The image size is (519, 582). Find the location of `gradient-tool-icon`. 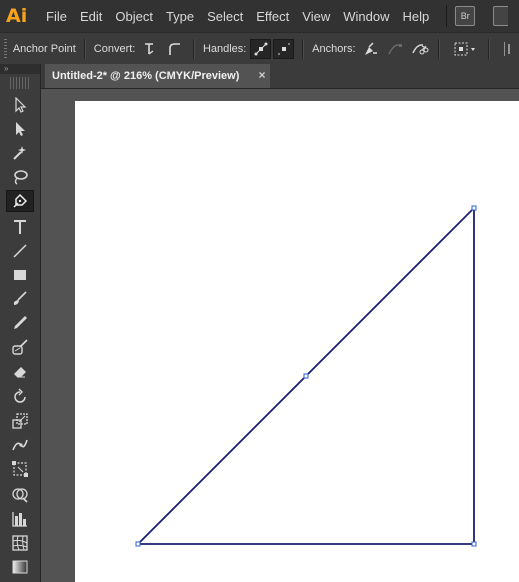

gradient-tool-icon is located at coordinates (20, 567).